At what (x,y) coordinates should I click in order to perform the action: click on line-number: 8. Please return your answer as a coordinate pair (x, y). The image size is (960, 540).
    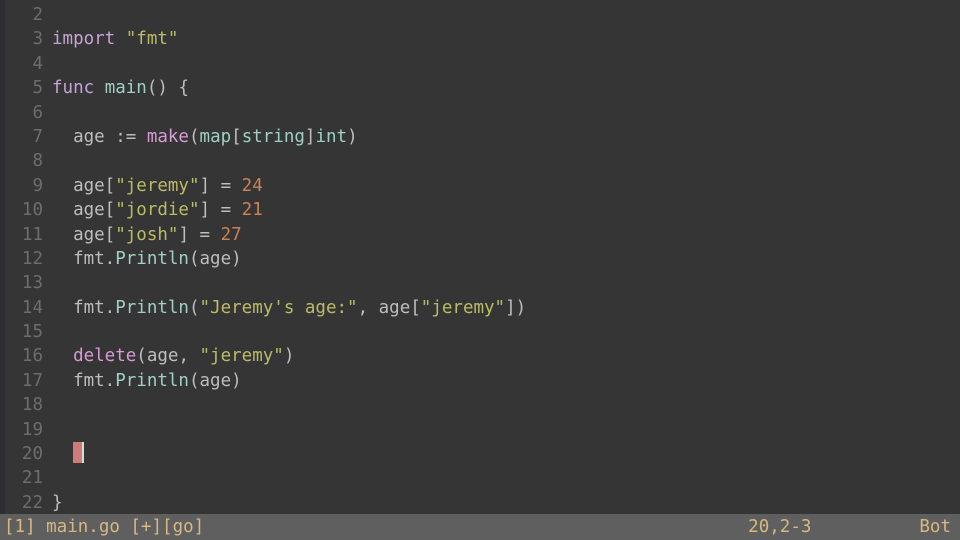
    Looking at the image, I should click on (37, 161).